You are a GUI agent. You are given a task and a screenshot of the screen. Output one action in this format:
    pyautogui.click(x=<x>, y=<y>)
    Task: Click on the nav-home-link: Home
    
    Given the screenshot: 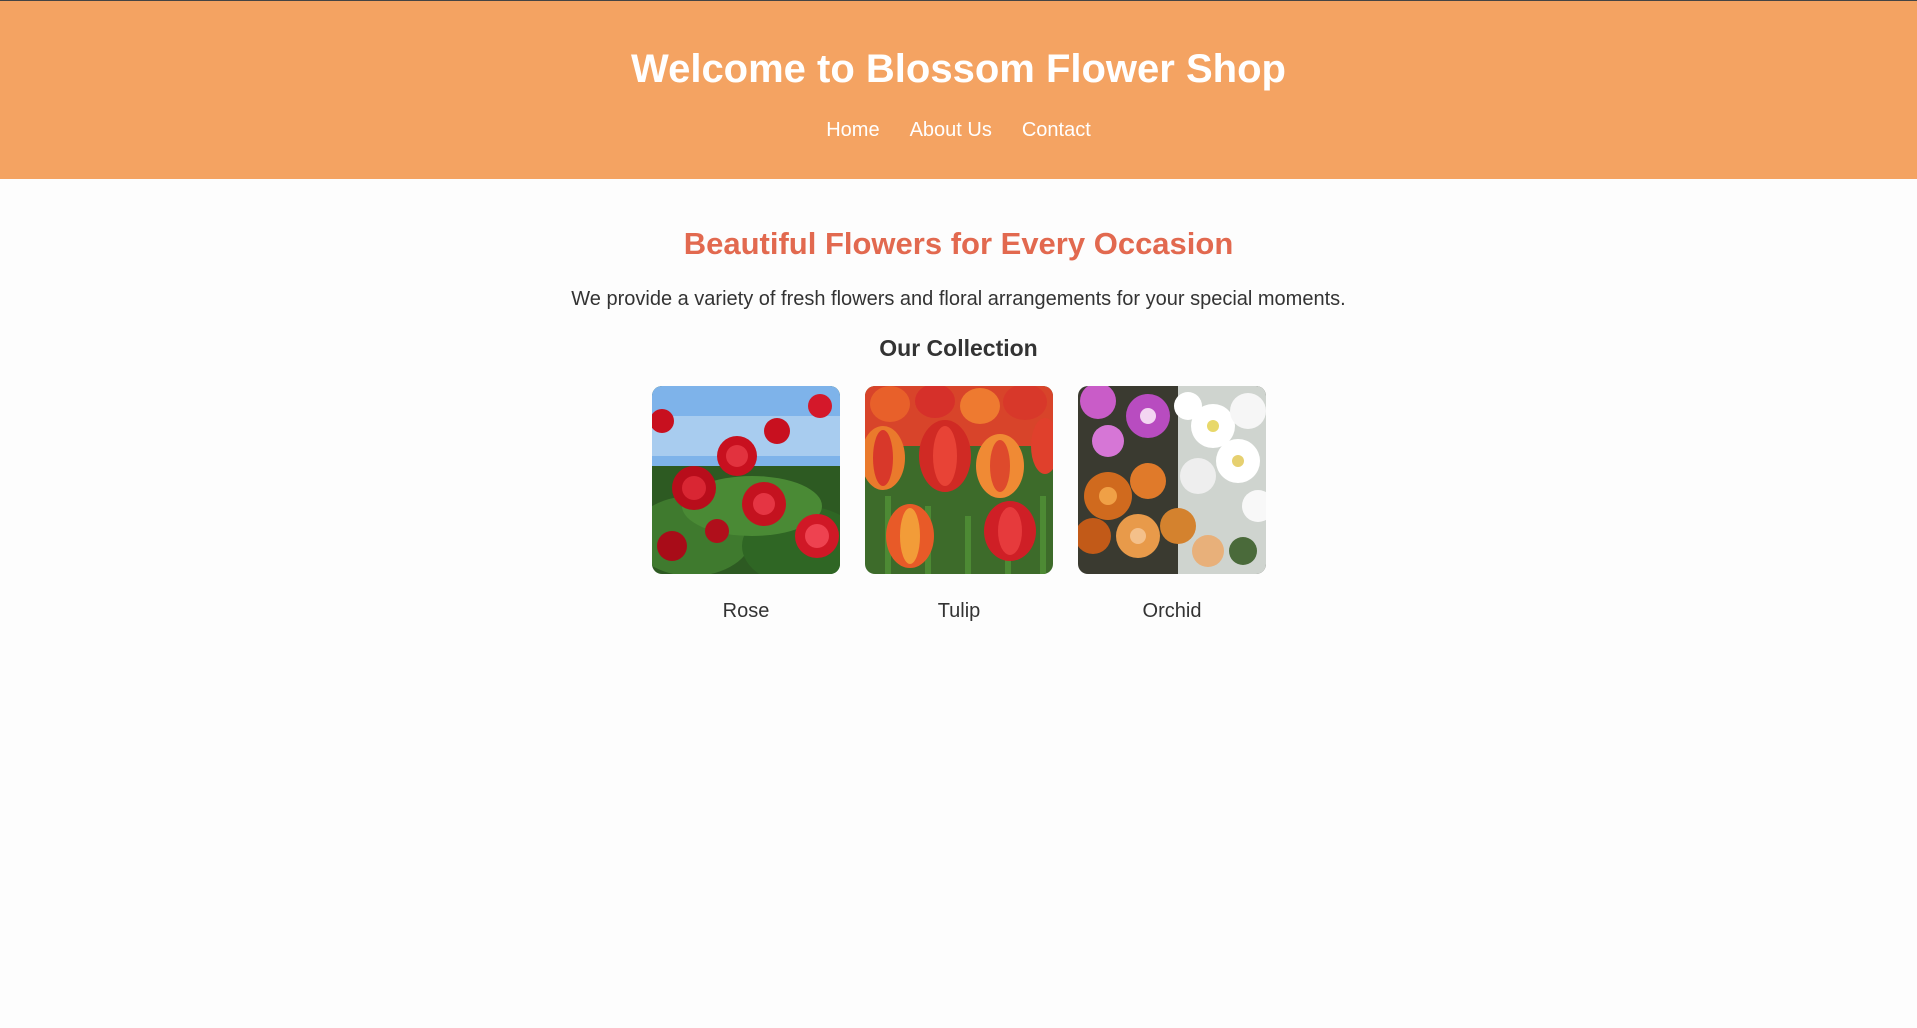 What is the action you would take?
    pyautogui.click(x=852, y=130)
    